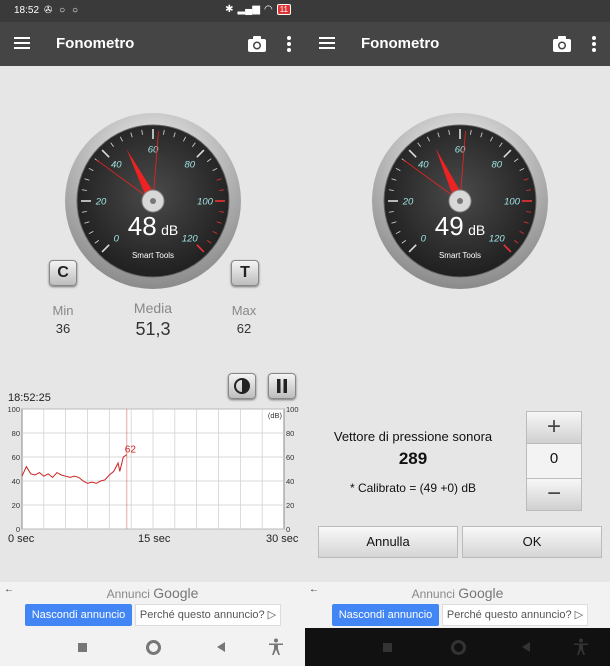 This screenshot has height=666, width=610. Describe the element at coordinates (413, 436) in the screenshot. I see `calibration-title: Vettore di pressione sonora` at that location.